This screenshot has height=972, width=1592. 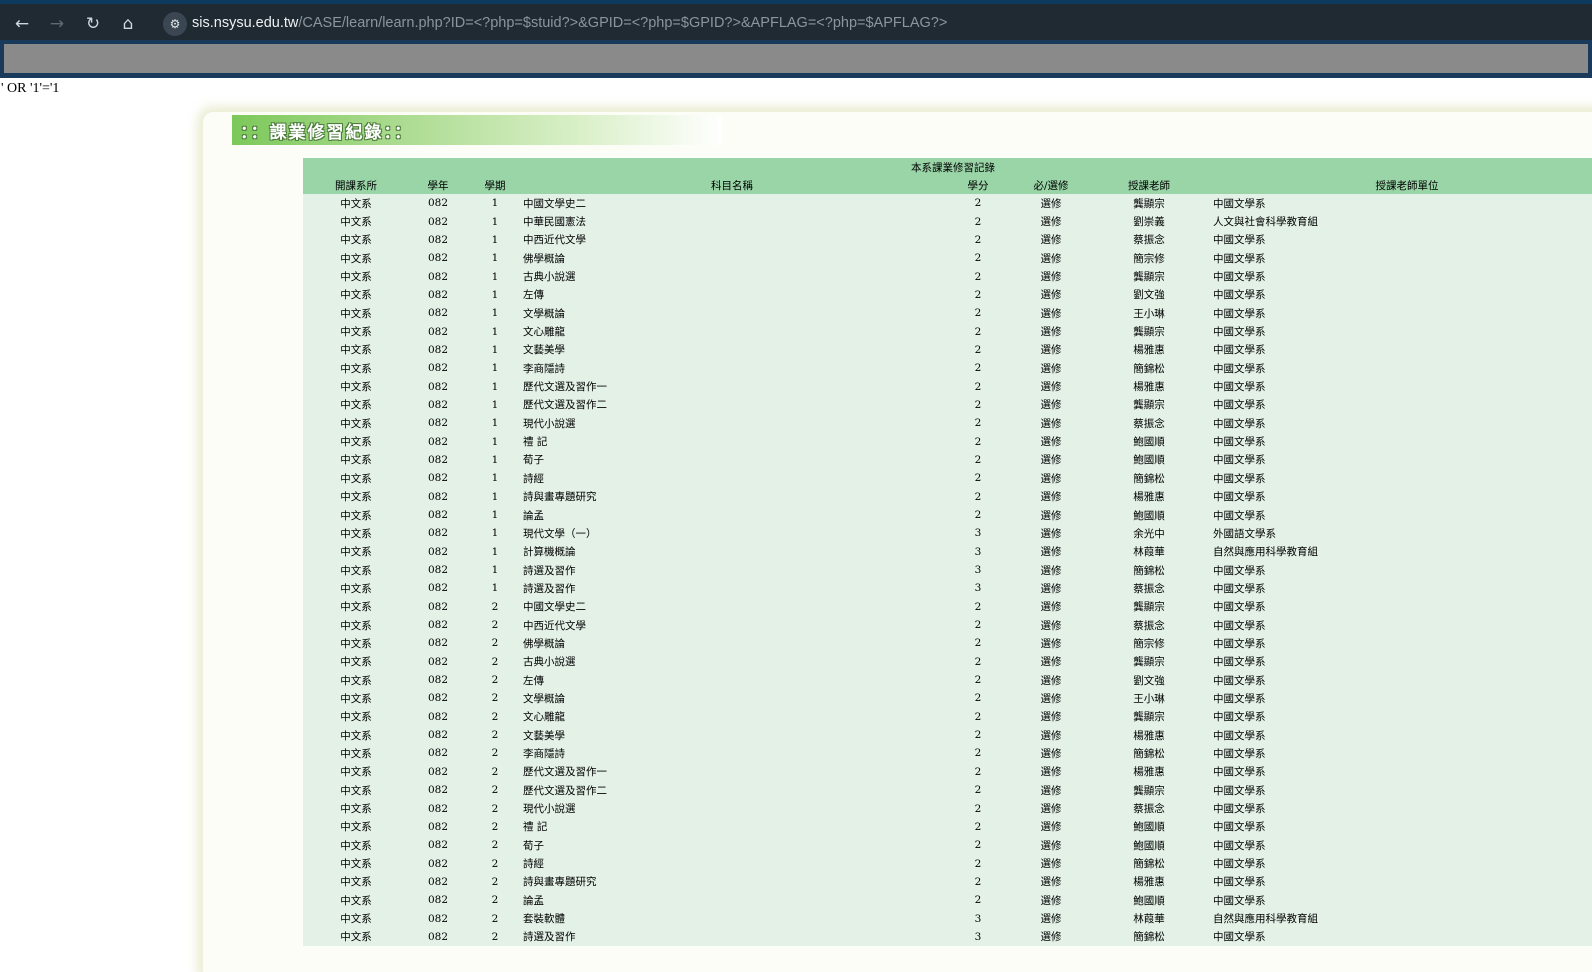 I want to click on course-name-cell: 計算機概論, so click(x=549, y=552).